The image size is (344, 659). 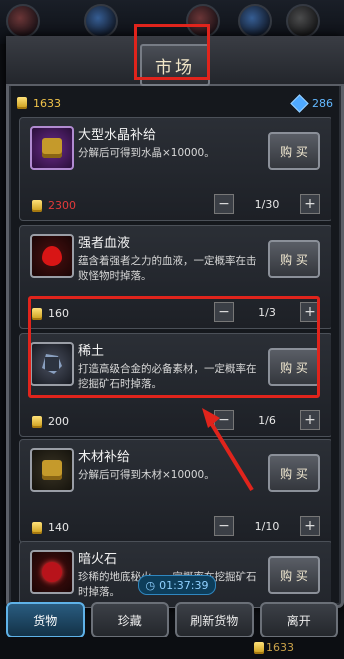 What do you see at coordinates (172, 648) in the screenshot?
I see `footer-bar: 1633` at bounding box center [172, 648].